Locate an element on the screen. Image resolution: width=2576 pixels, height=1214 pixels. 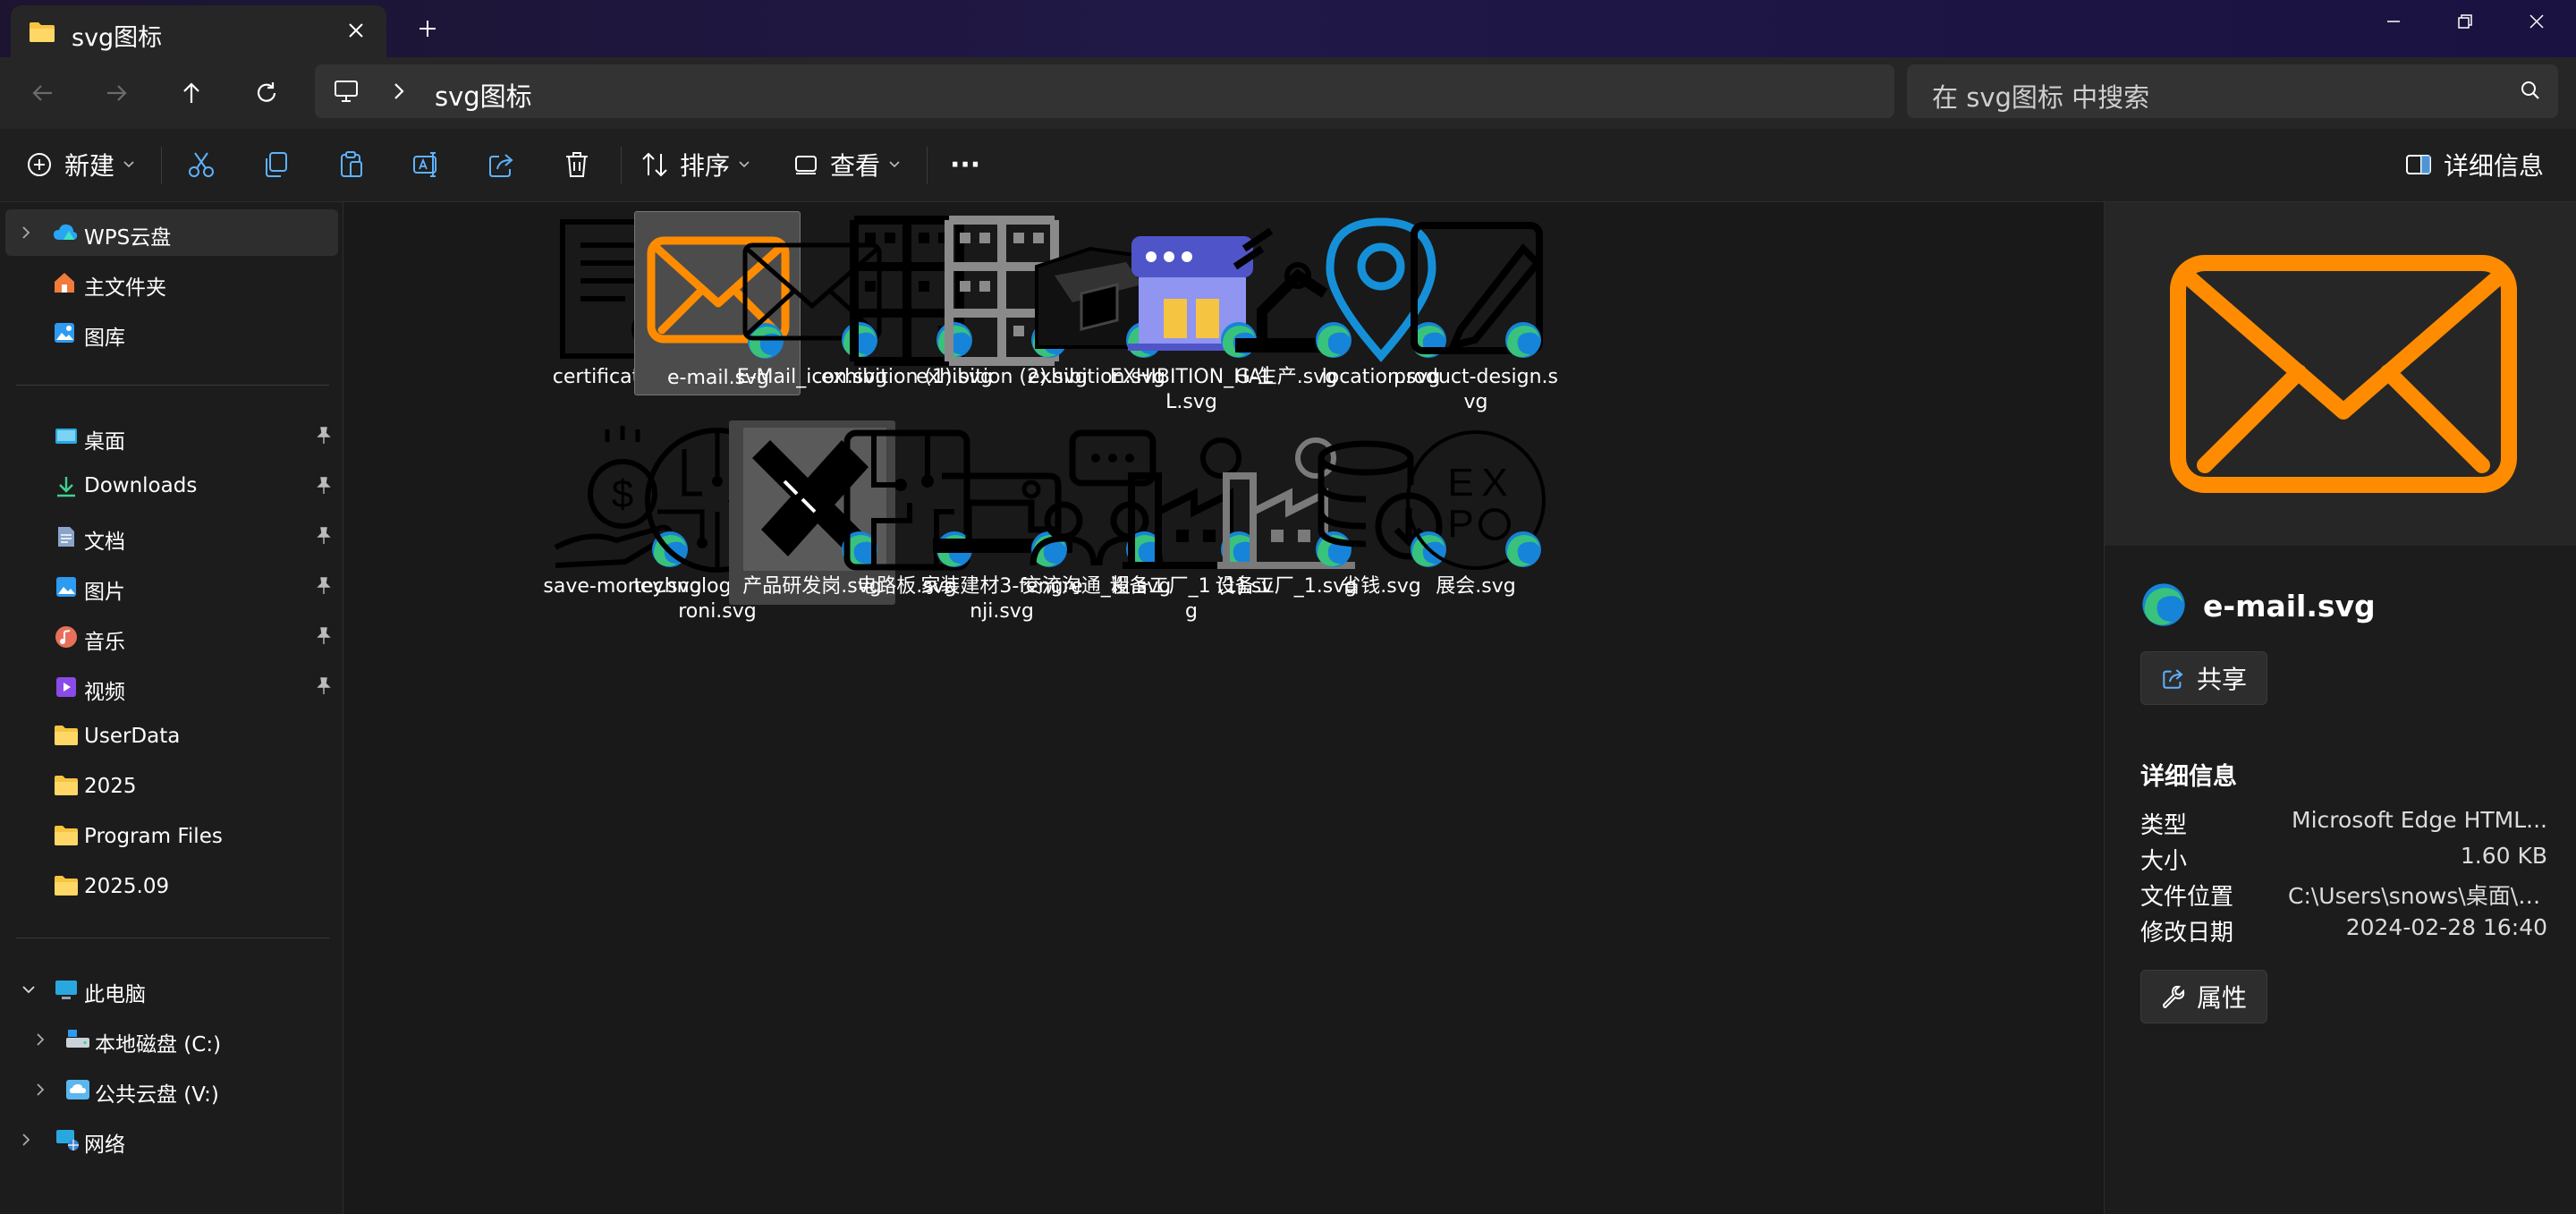
sidebar-item-pictures: 图片 is located at coordinates (171, 587).